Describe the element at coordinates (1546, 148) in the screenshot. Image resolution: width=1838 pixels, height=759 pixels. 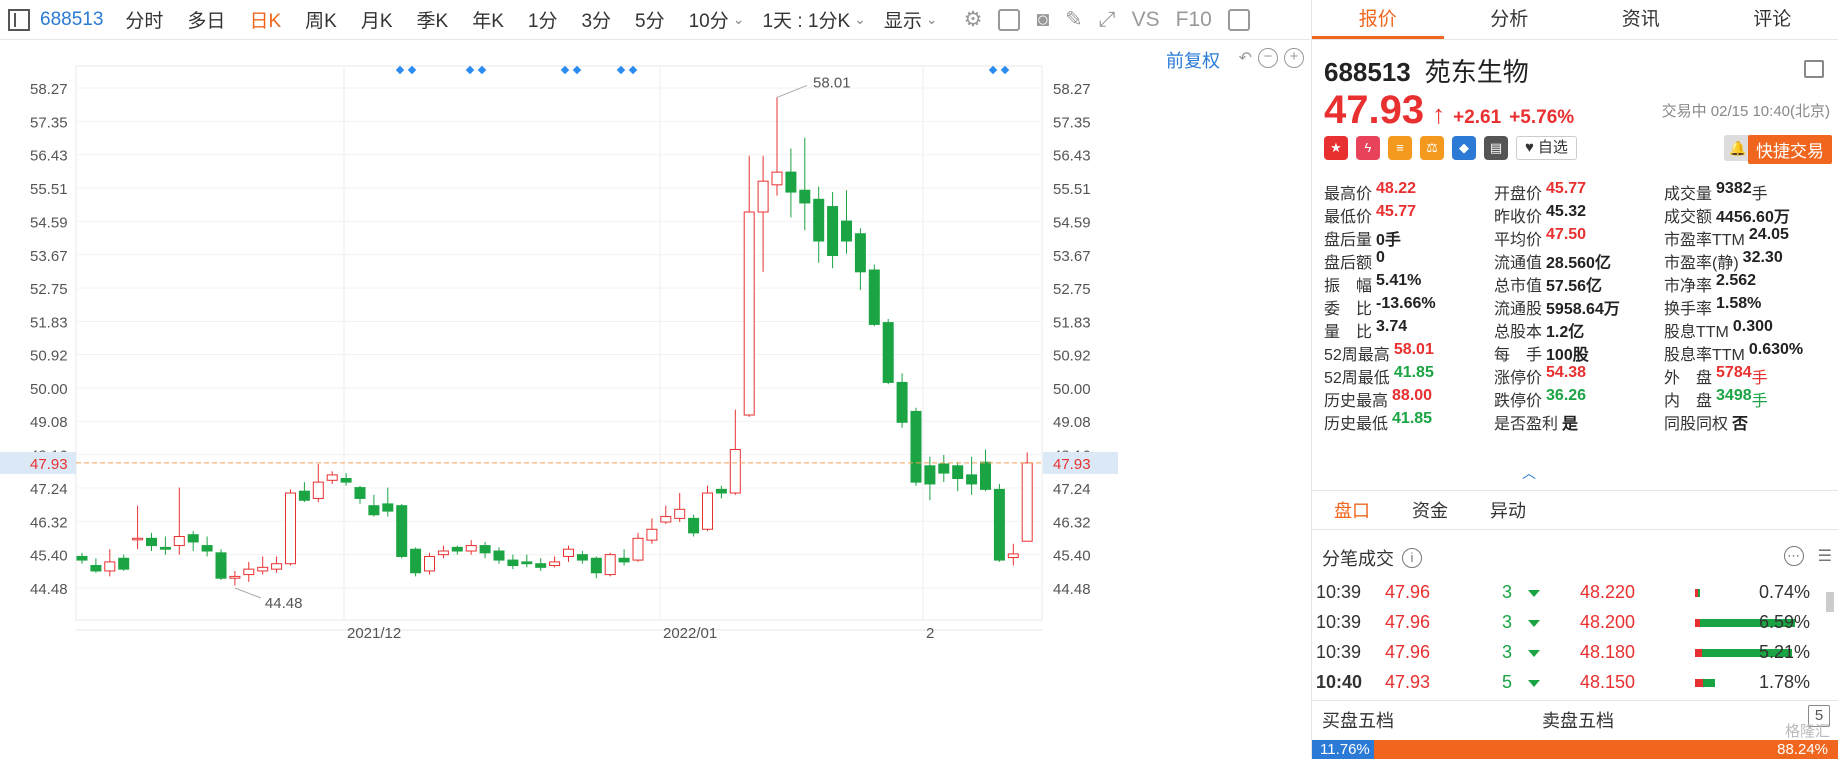
I see `watchlist-button: ♥ 自选` at that location.